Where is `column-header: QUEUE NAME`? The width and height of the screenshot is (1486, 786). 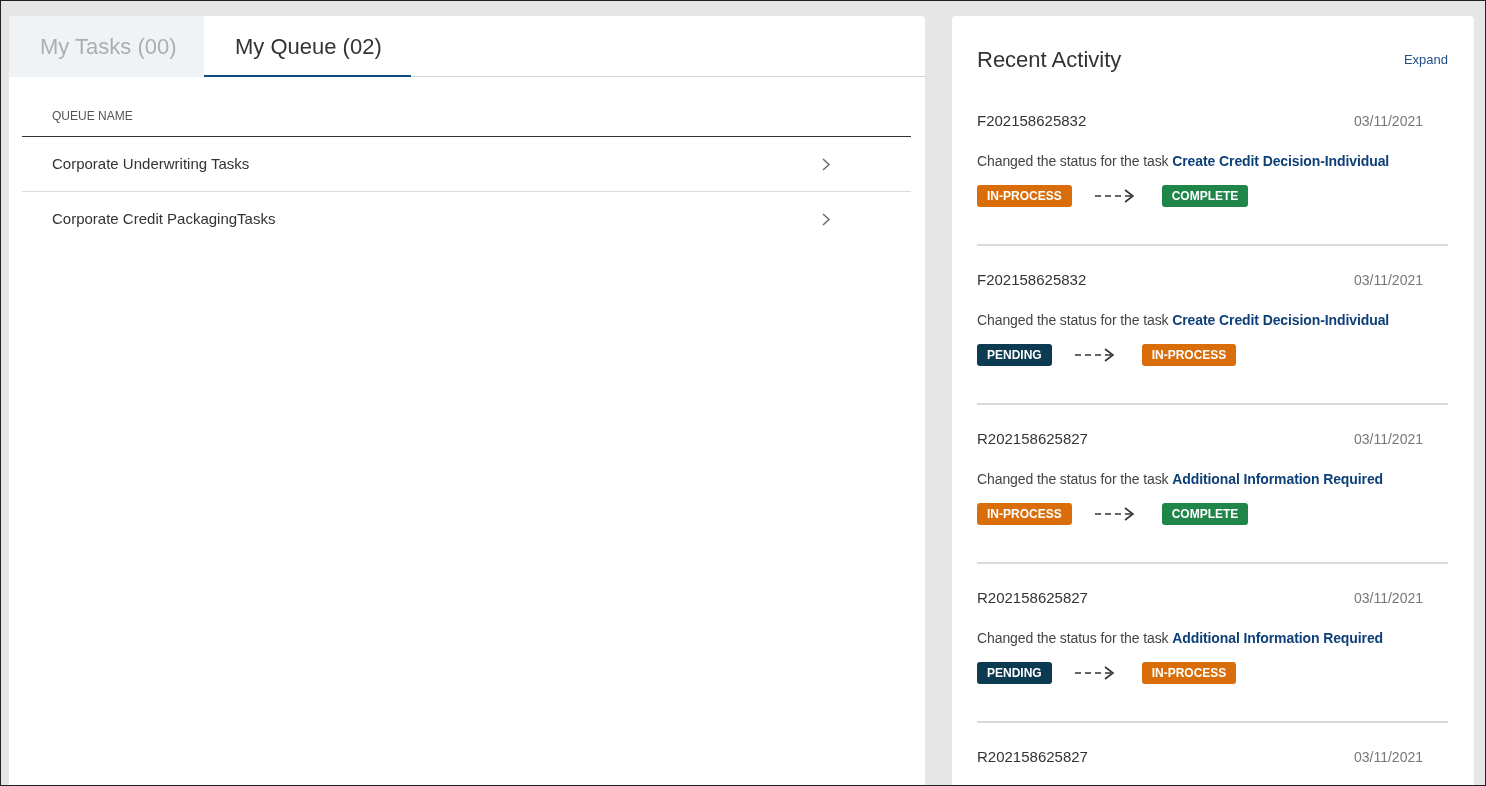 column-header: QUEUE NAME is located at coordinates (92, 116).